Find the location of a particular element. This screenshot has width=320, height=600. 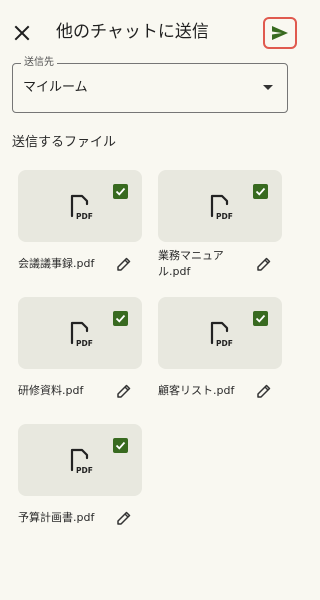

file-name: 顧客リスト.pdf is located at coordinates (196, 390).